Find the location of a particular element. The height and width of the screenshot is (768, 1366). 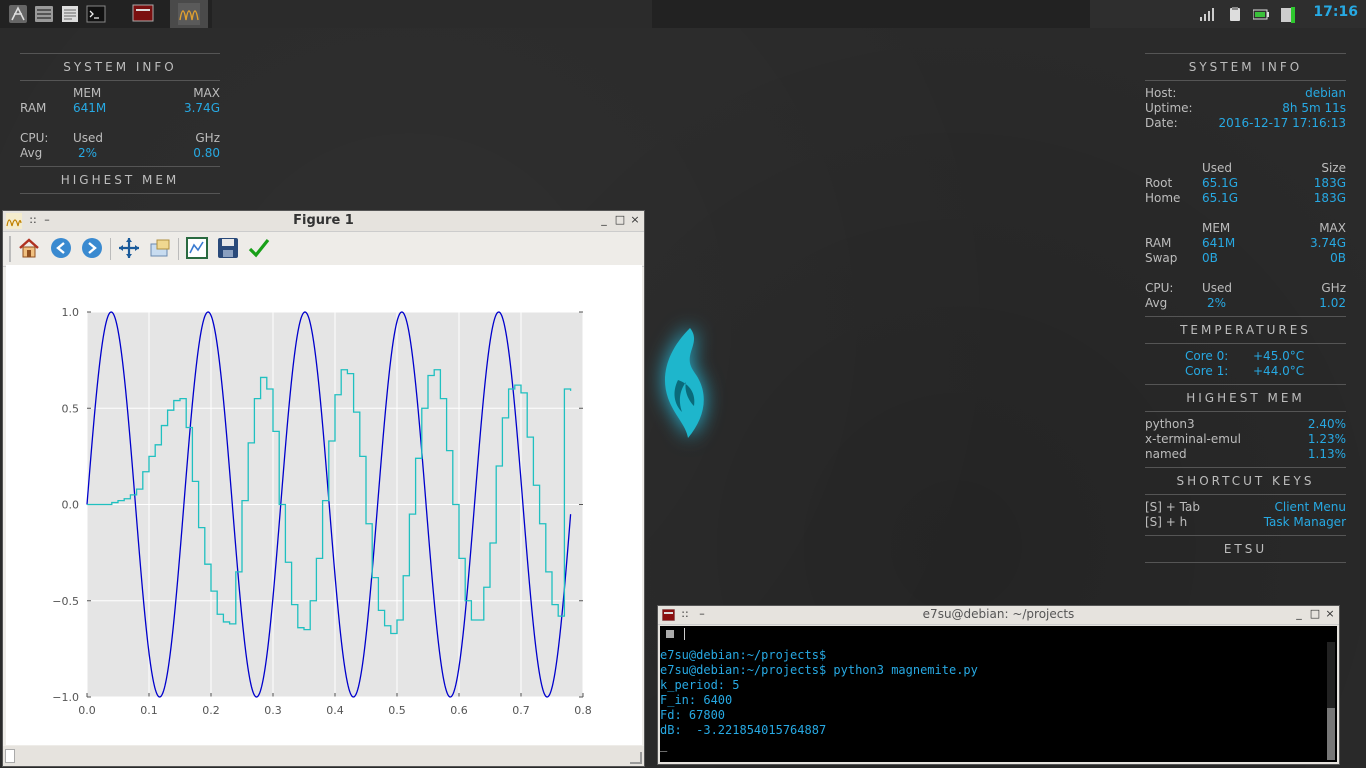

home-label: Home is located at coordinates (1163, 198).